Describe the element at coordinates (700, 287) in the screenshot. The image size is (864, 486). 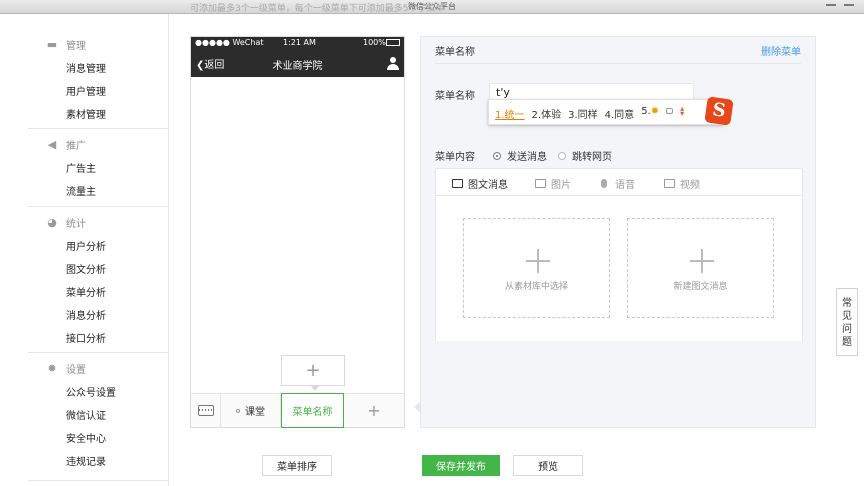
I see `card-label: 新建图文消息` at that location.